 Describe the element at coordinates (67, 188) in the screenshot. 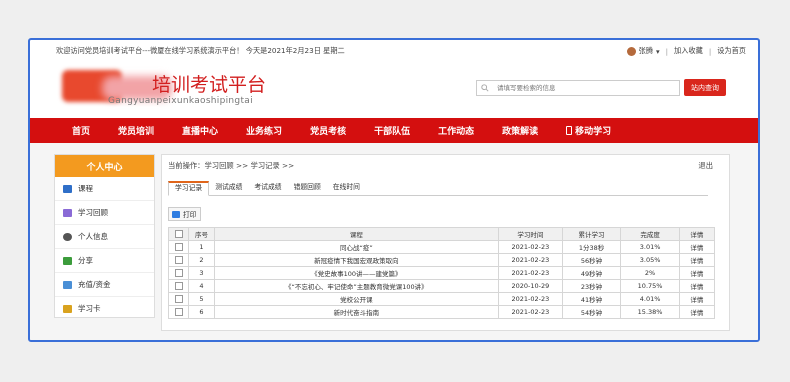

I see `monitor-icon` at that location.